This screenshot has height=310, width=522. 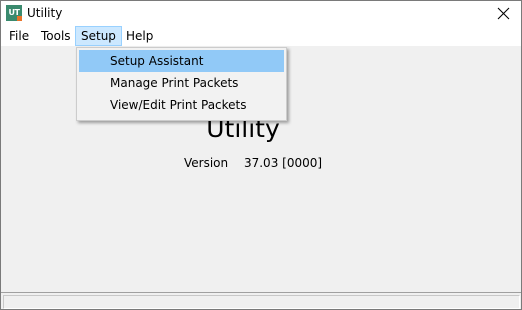 What do you see at coordinates (45, 13) in the screenshot?
I see `window-title: Utility` at bounding box center [45, 13].